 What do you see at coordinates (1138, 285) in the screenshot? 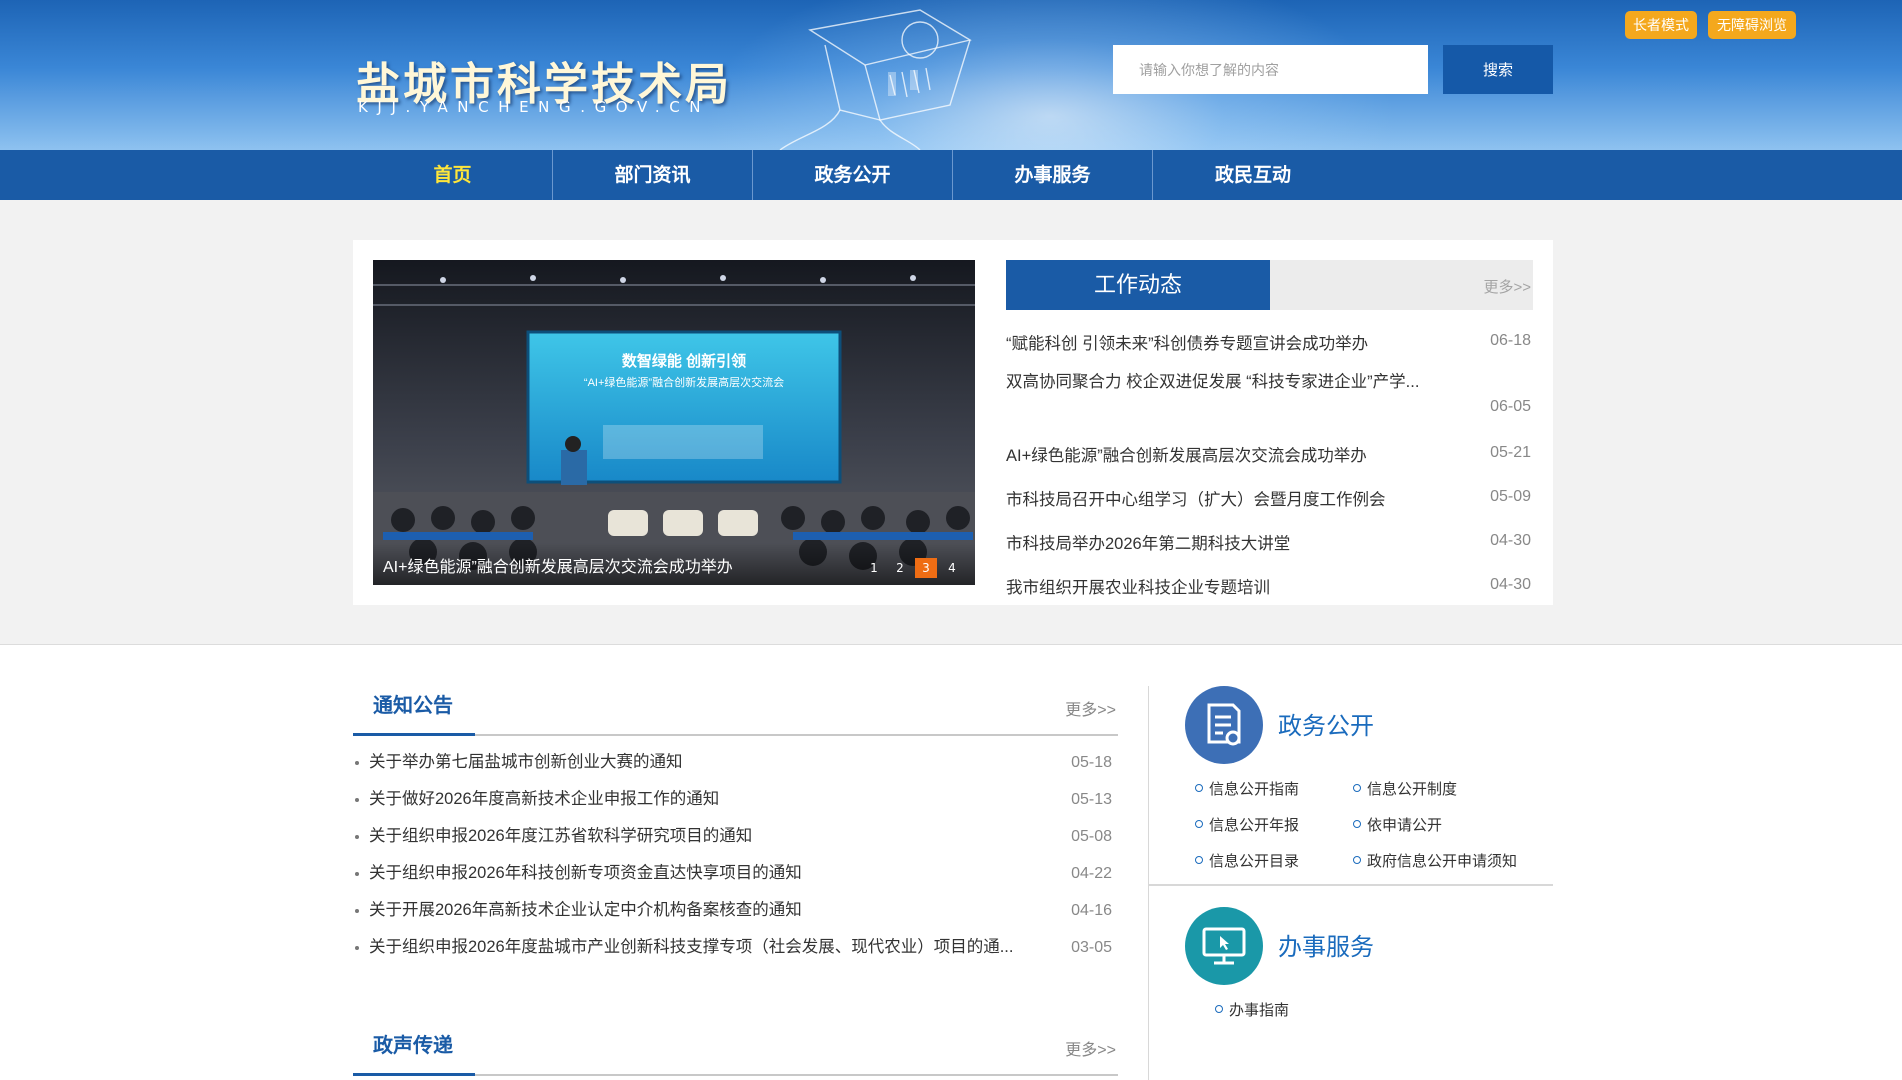
I see `work-news-title: 工作动态` at bounding box center [1138, 285].